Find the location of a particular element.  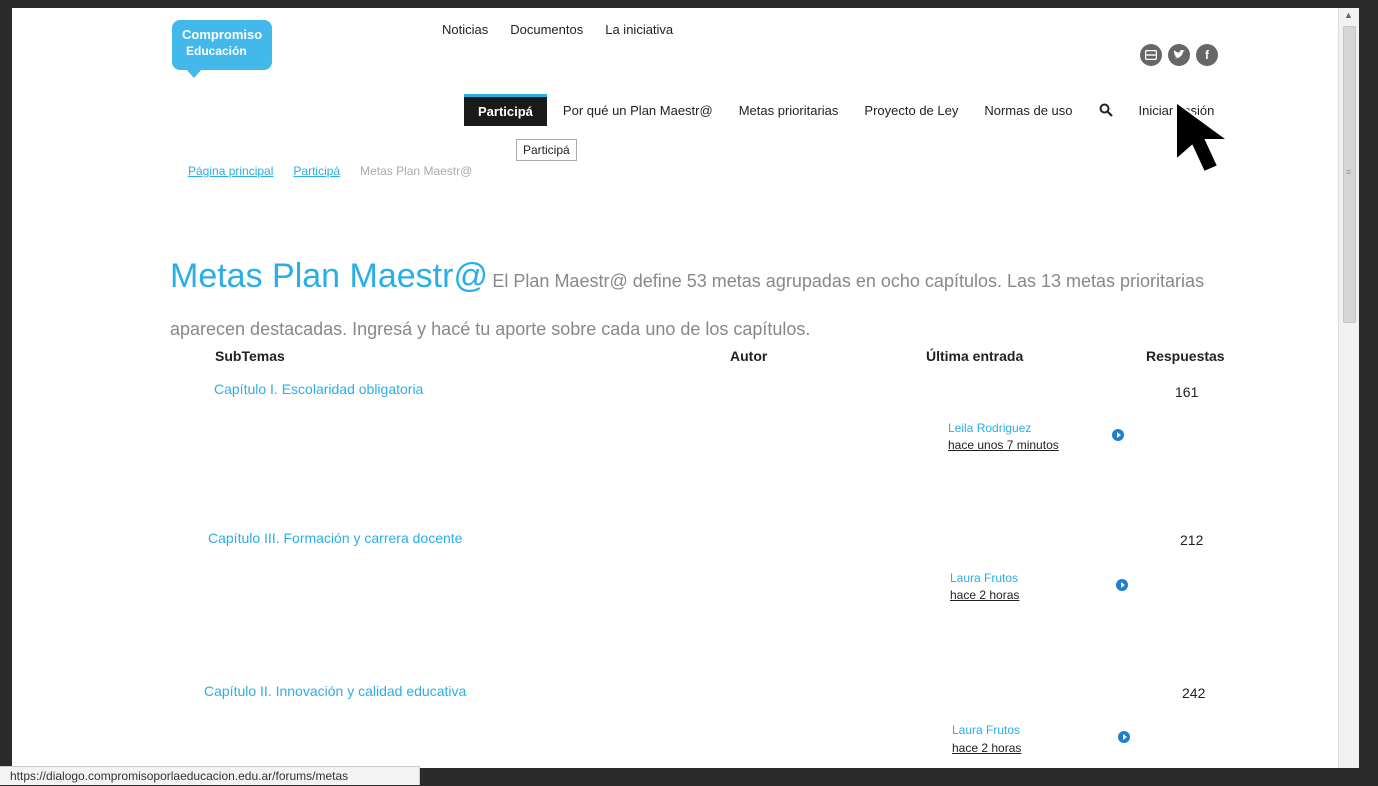

site-logo: Compromiso Educación is located at coordinates (222, 49).